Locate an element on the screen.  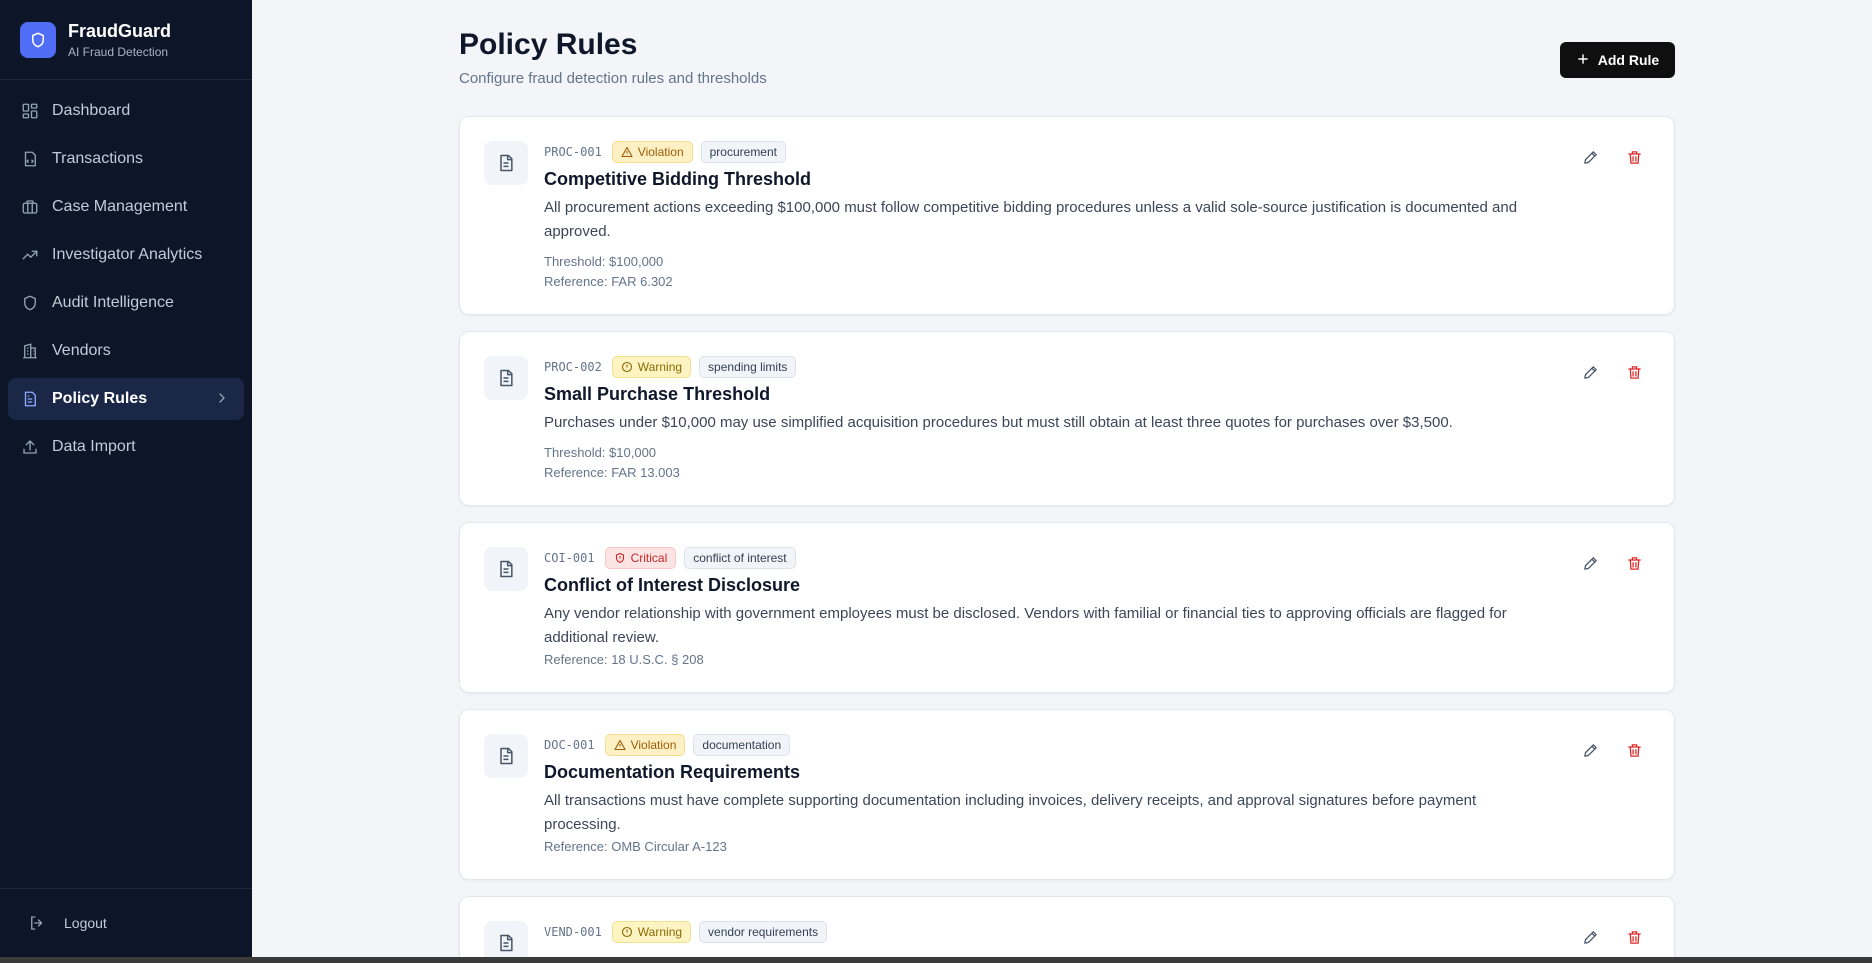
sidebar-item-data-import: Data Import is located at coordinates (126, 447).